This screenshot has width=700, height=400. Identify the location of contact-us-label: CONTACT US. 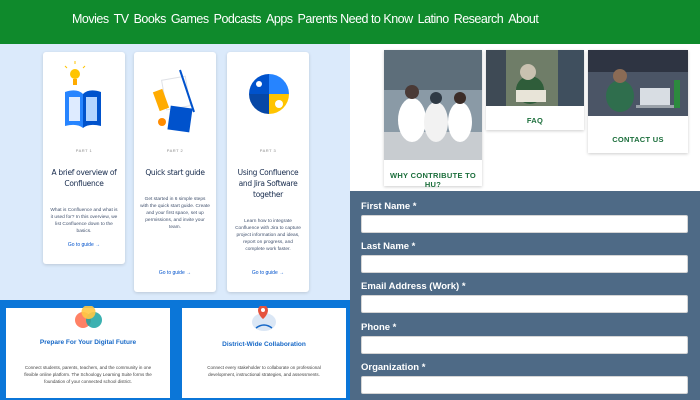
(638, 139).